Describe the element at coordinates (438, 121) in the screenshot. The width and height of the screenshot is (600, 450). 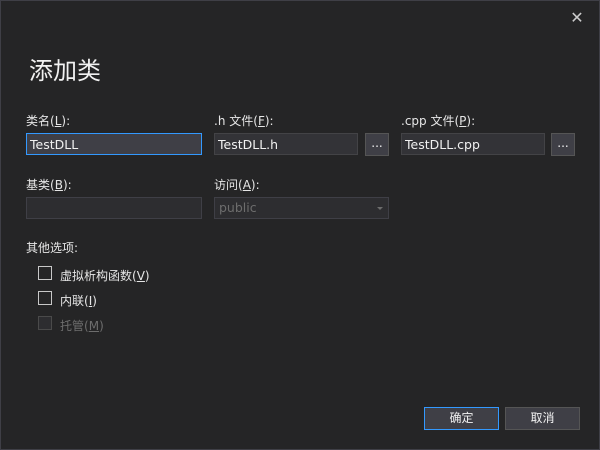
I see `cpp-file-label: .cpp 文件(P):` at that location.